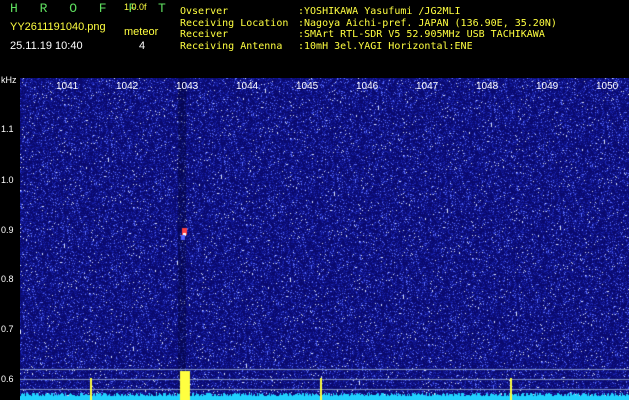  Describe the element at coordinates (247, 86) in the screenshot. I see `x-tick-label: 1044` at that location.